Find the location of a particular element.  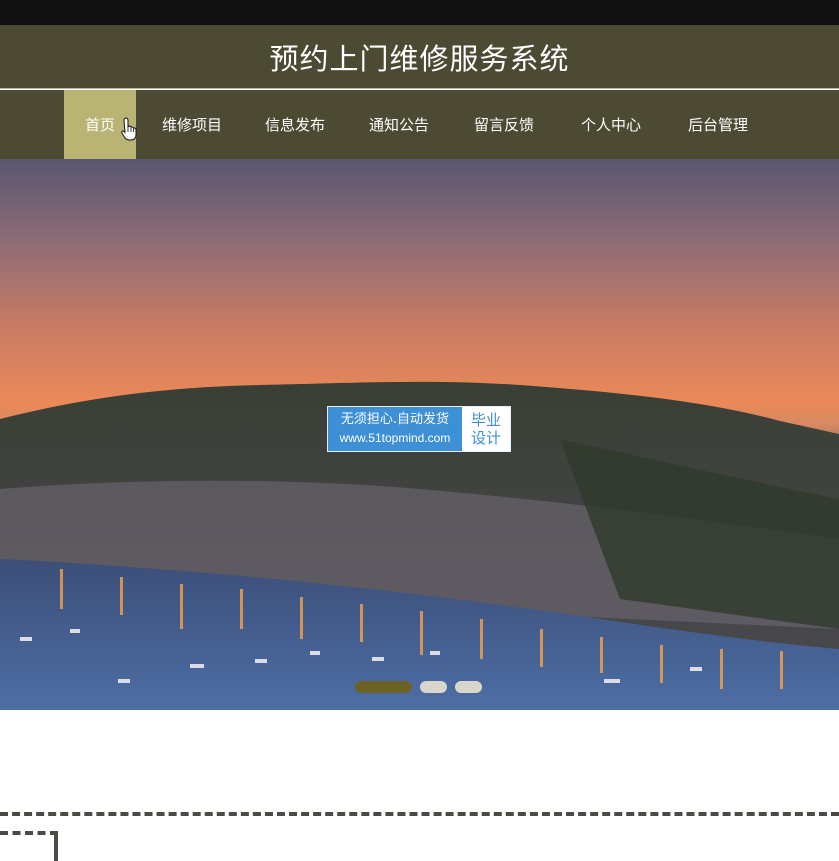

site-title: 预约上门维修服务系统 is located at coordinates (419, 58).